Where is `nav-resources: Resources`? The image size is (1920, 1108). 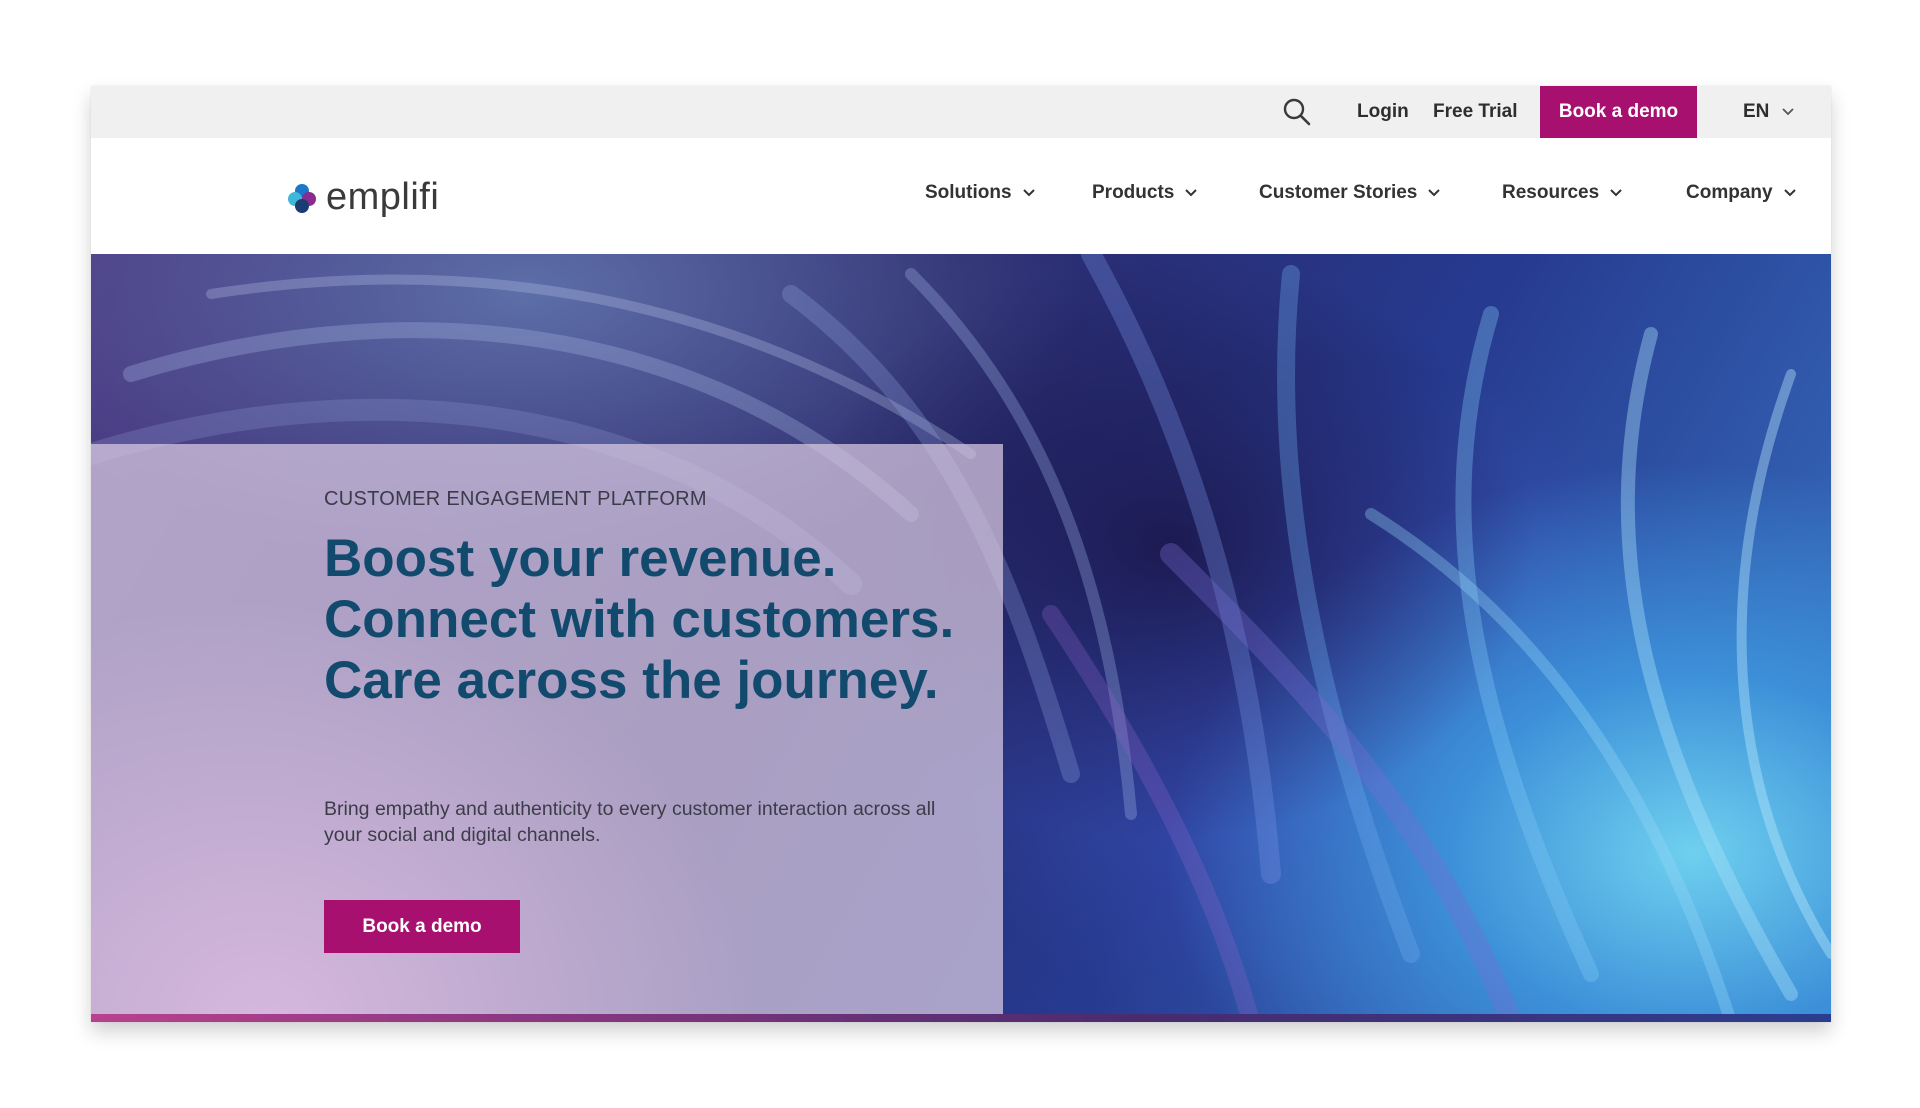
nav-resources: Resources is located at coordinates (1562, 193).